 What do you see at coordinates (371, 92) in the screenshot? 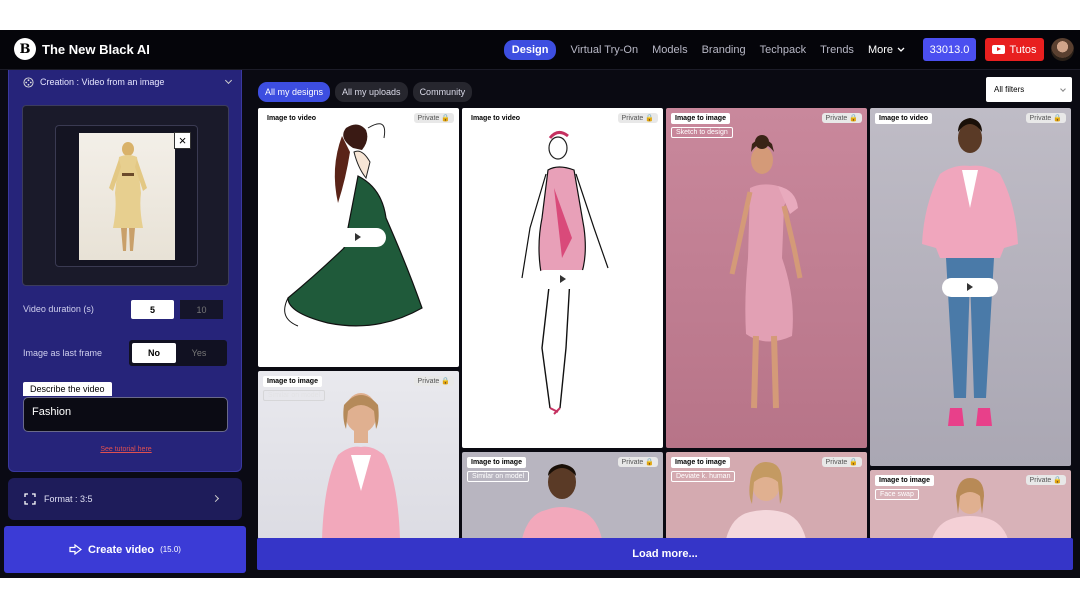
I see `tab-all-my-uploads: All my uploads` at bounding box center [371, 92].